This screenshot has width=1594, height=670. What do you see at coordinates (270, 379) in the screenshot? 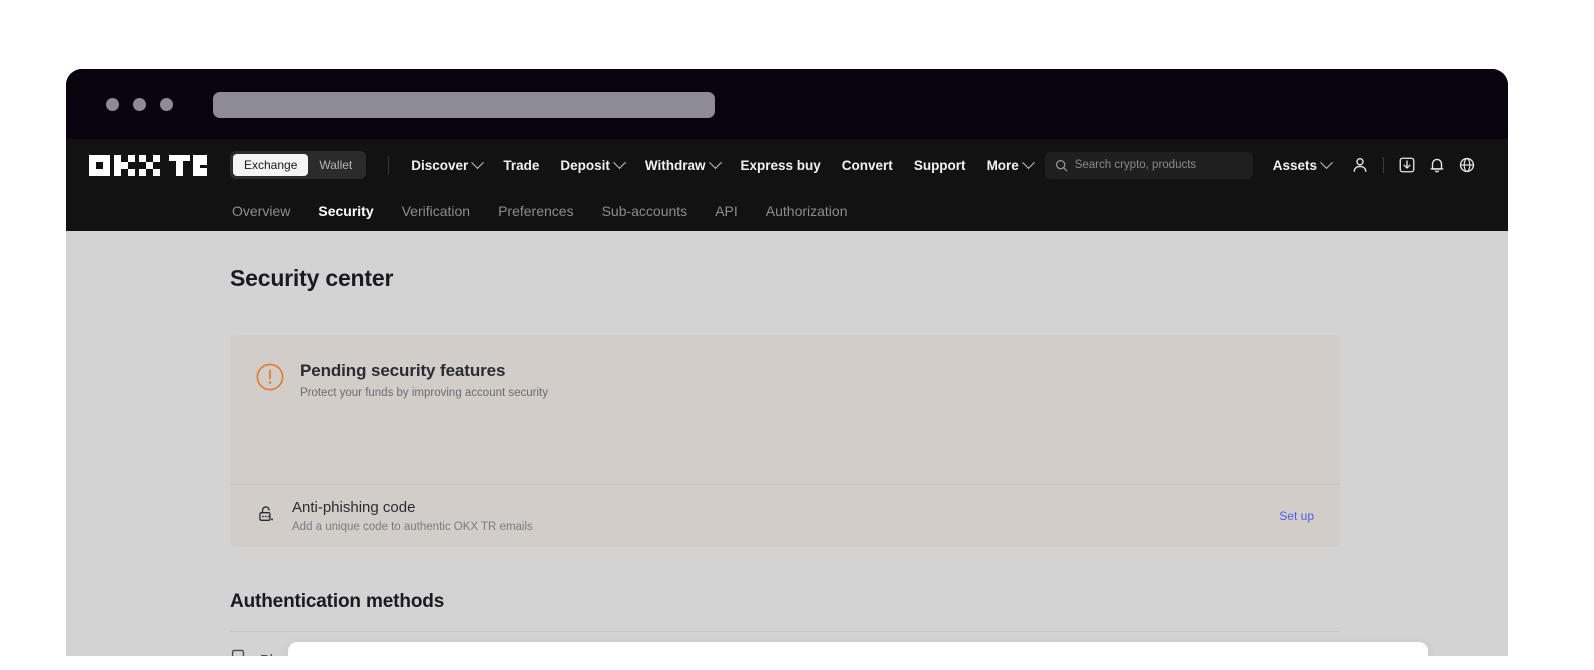
I see `warning-exclamation-icon` at bounding box center [270, 379].